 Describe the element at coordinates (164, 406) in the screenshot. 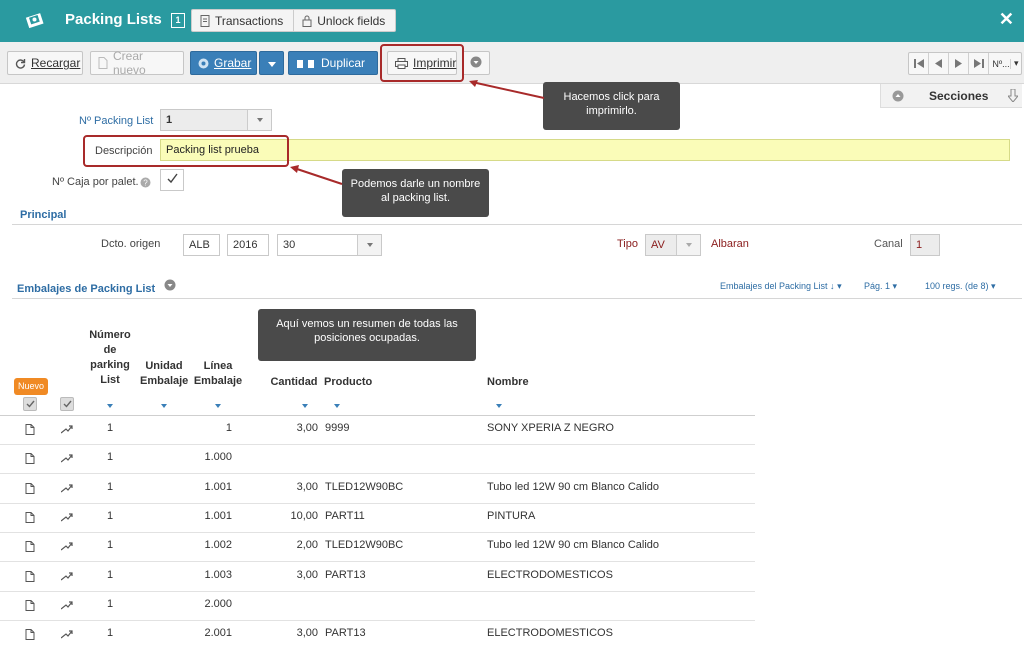

I see `unidad-filter-icon` at that location.